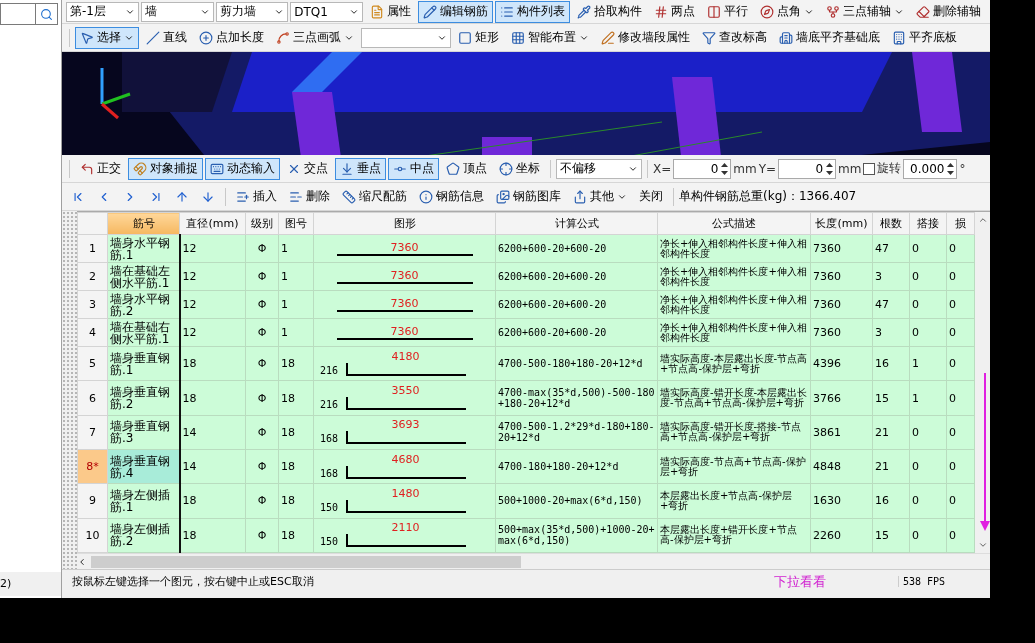  I want to click on column-header: 级别, so click(262, 223).